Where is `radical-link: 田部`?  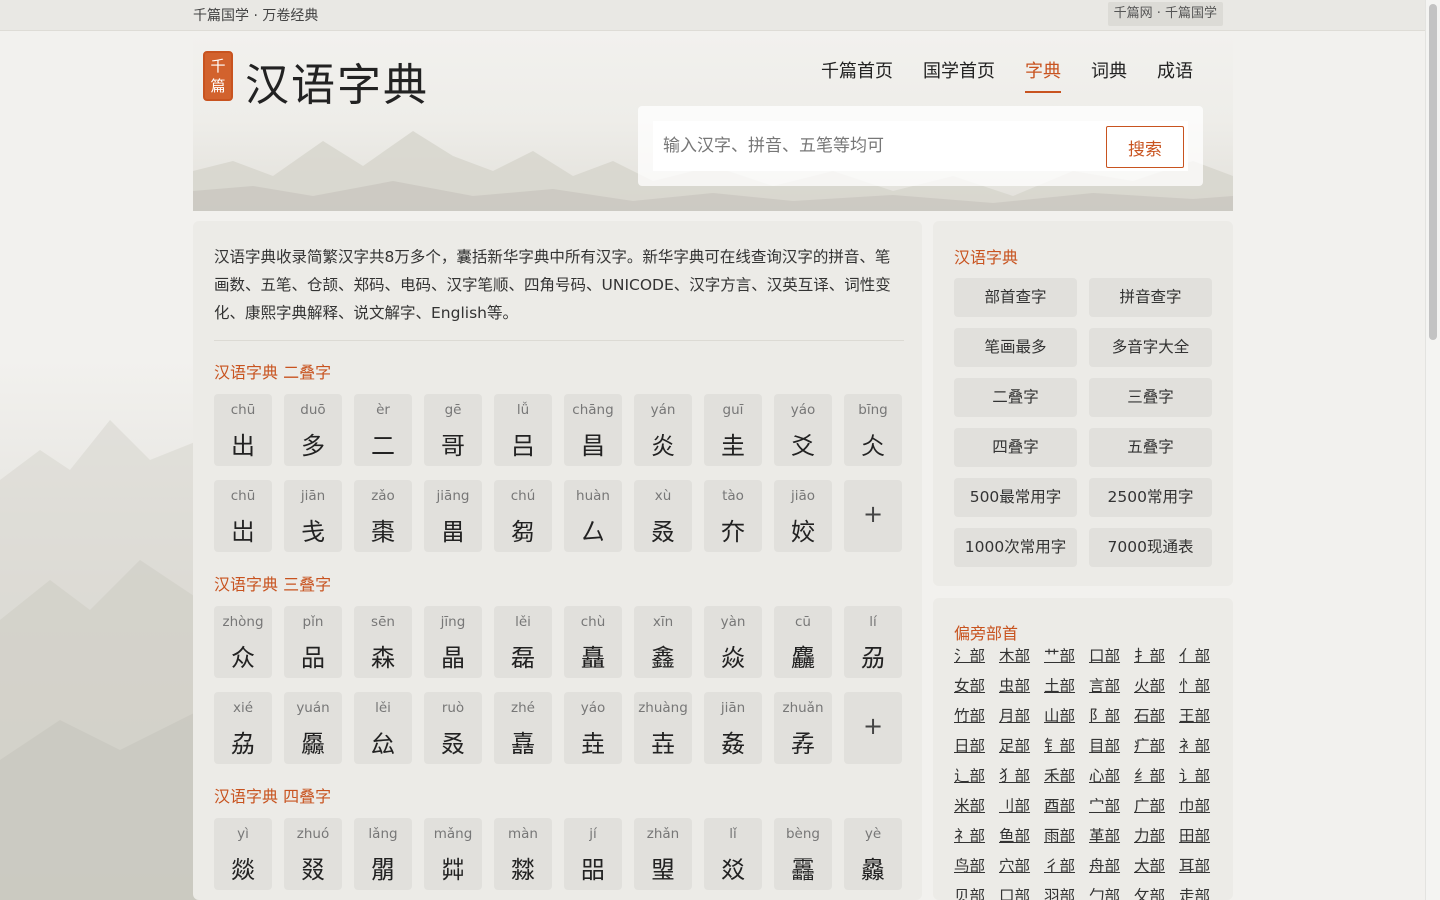
radical-link: 田部 is located at coordinates (1201, 836).